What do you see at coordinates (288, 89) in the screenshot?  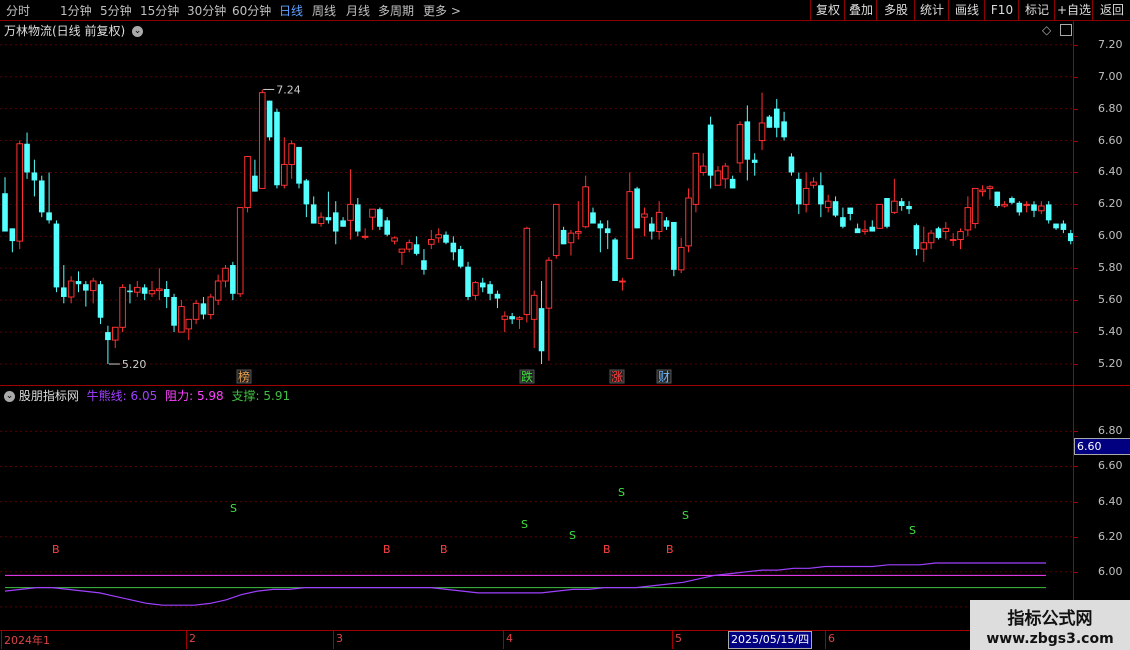 I see `high-price-label: 7.24` at bounding box center [288, 89].